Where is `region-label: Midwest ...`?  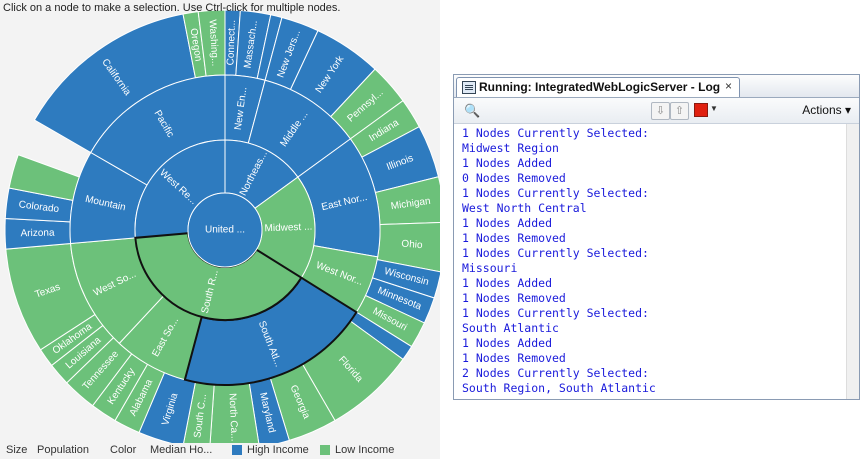
region-label: Midwest ... is located at coordinates (288, 228).